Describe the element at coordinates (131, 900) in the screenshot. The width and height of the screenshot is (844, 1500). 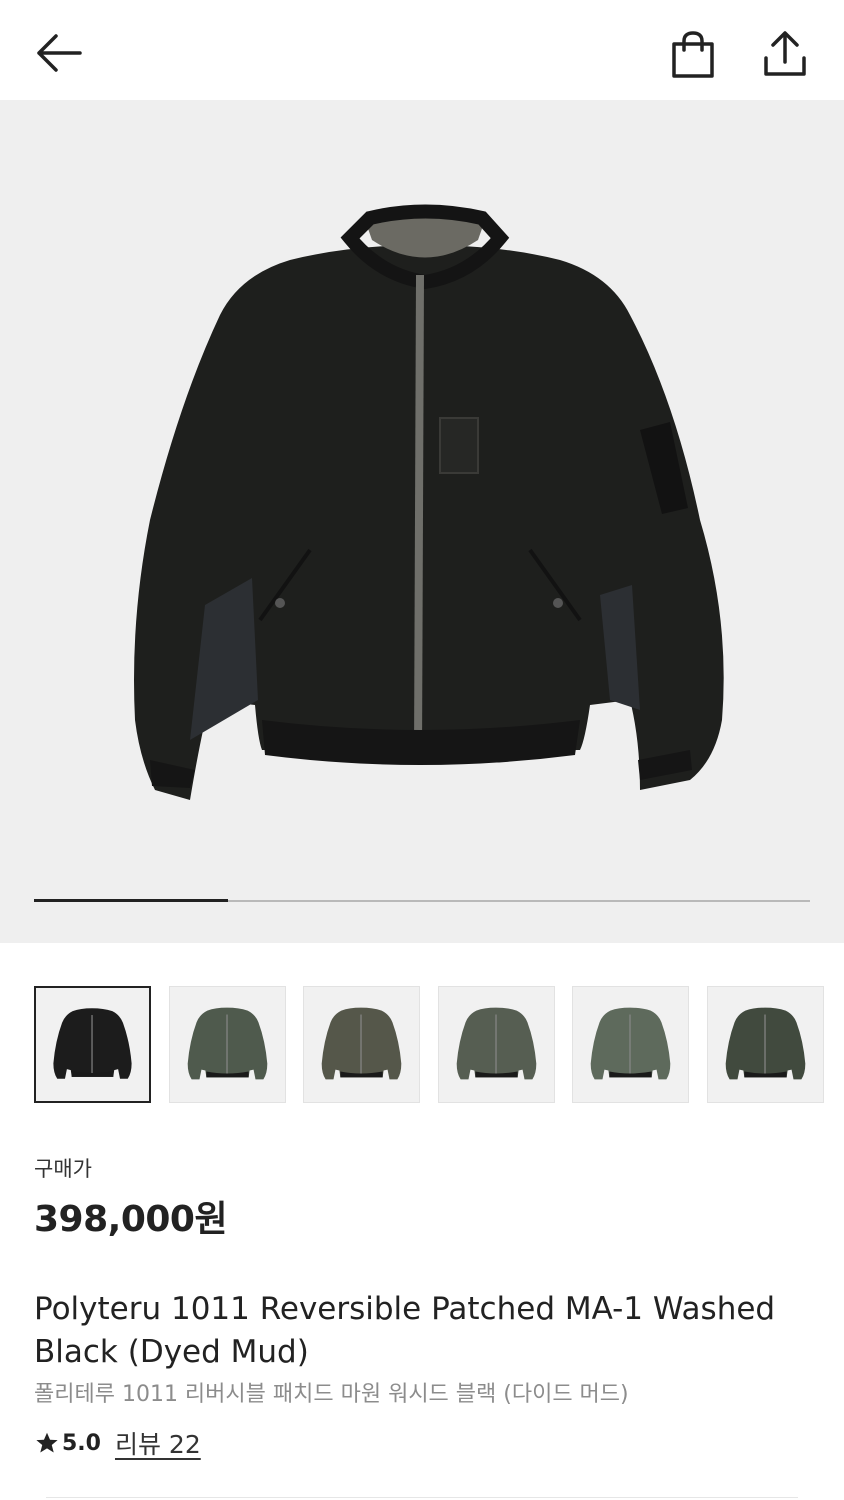
I see `carousel-progress-indicator` at that location.